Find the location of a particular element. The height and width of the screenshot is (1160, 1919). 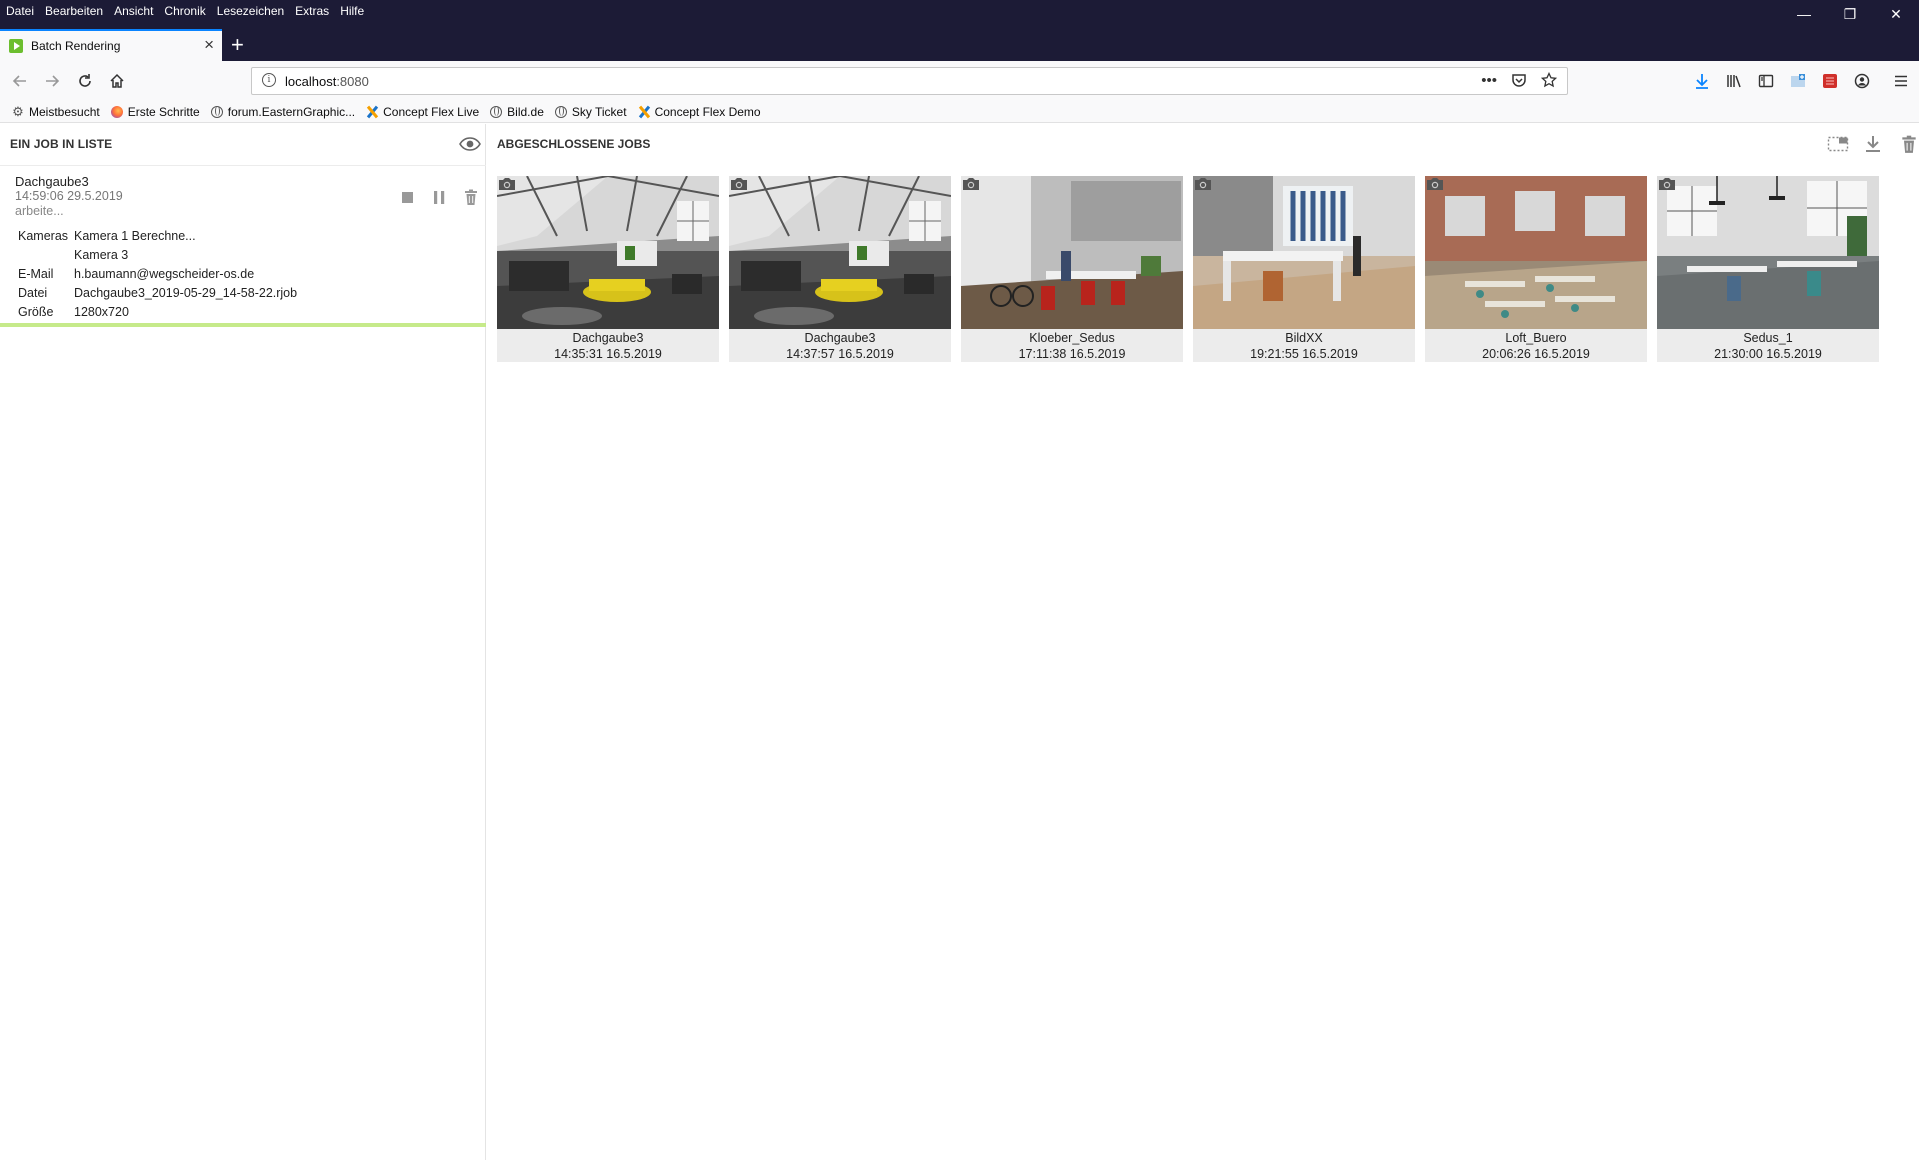

forward-arrow-icon is located at coordinates (53, 81).